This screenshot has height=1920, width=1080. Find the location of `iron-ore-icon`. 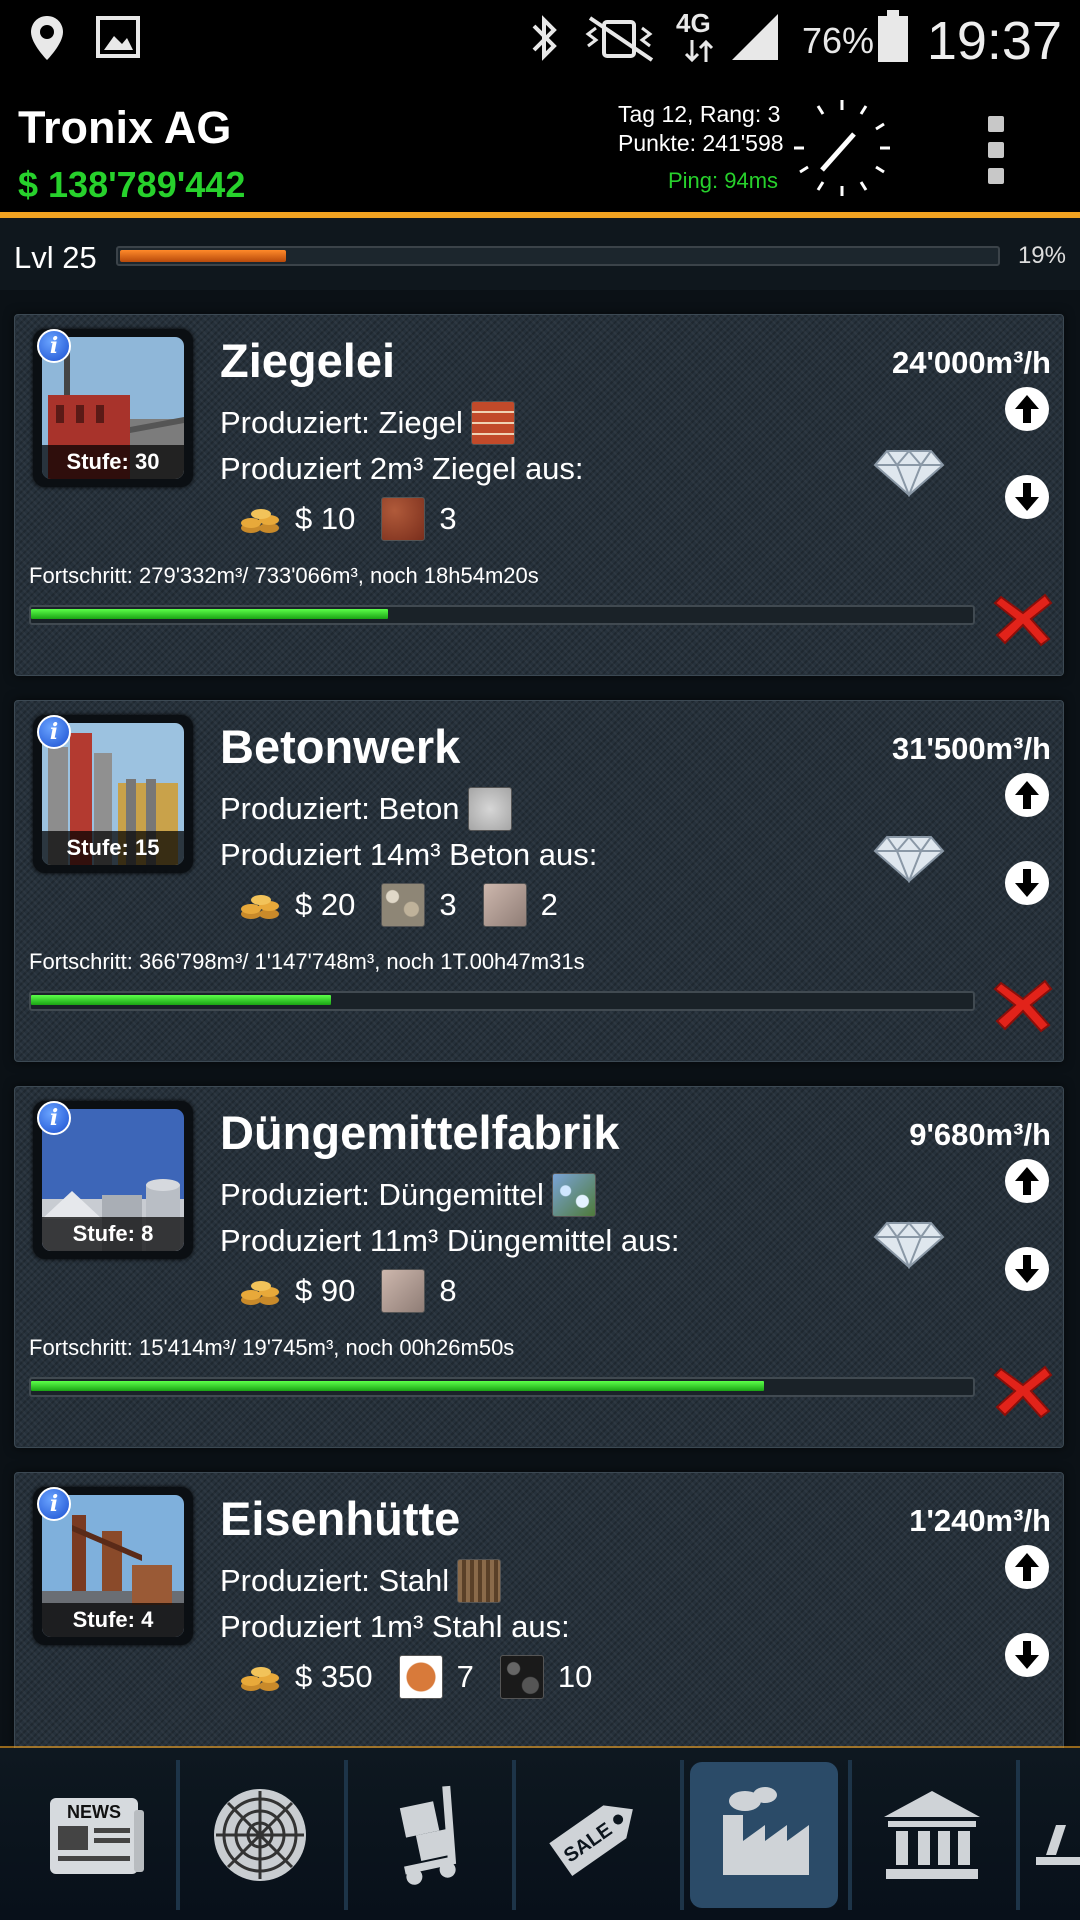

iron-ore-icon is located at coordinates (420, 1677).